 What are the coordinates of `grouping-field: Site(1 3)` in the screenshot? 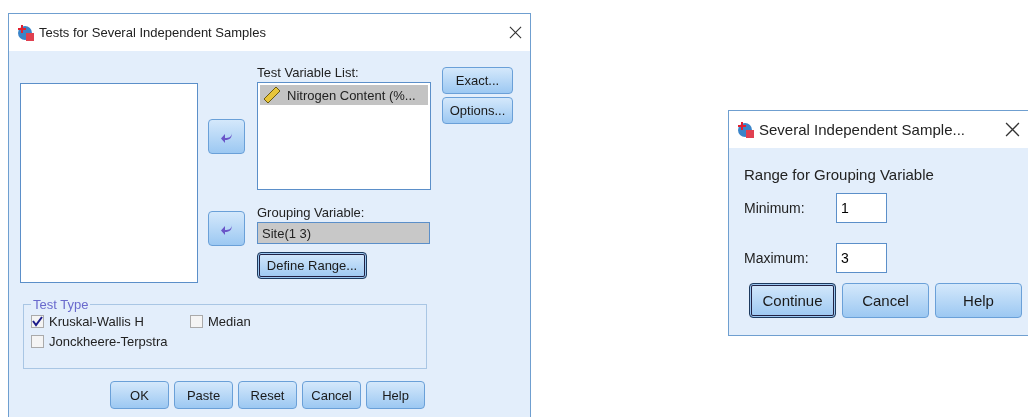 It's located at (343, 233).